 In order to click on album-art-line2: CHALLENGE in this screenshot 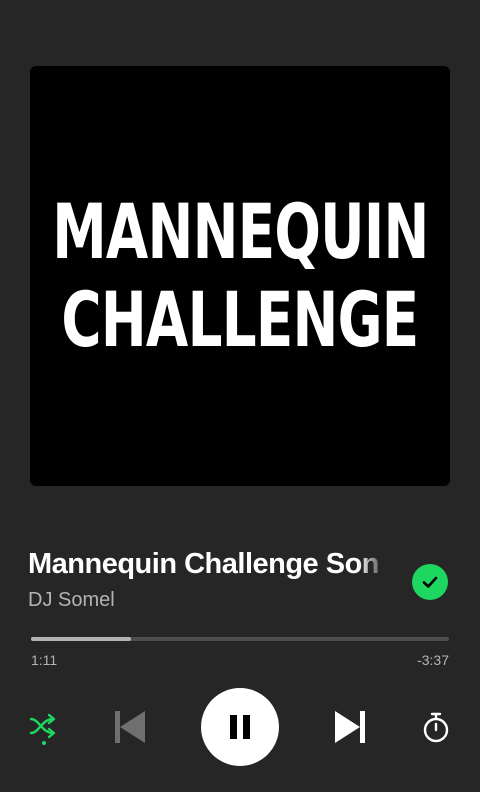, I will do `click(240, 319)`.